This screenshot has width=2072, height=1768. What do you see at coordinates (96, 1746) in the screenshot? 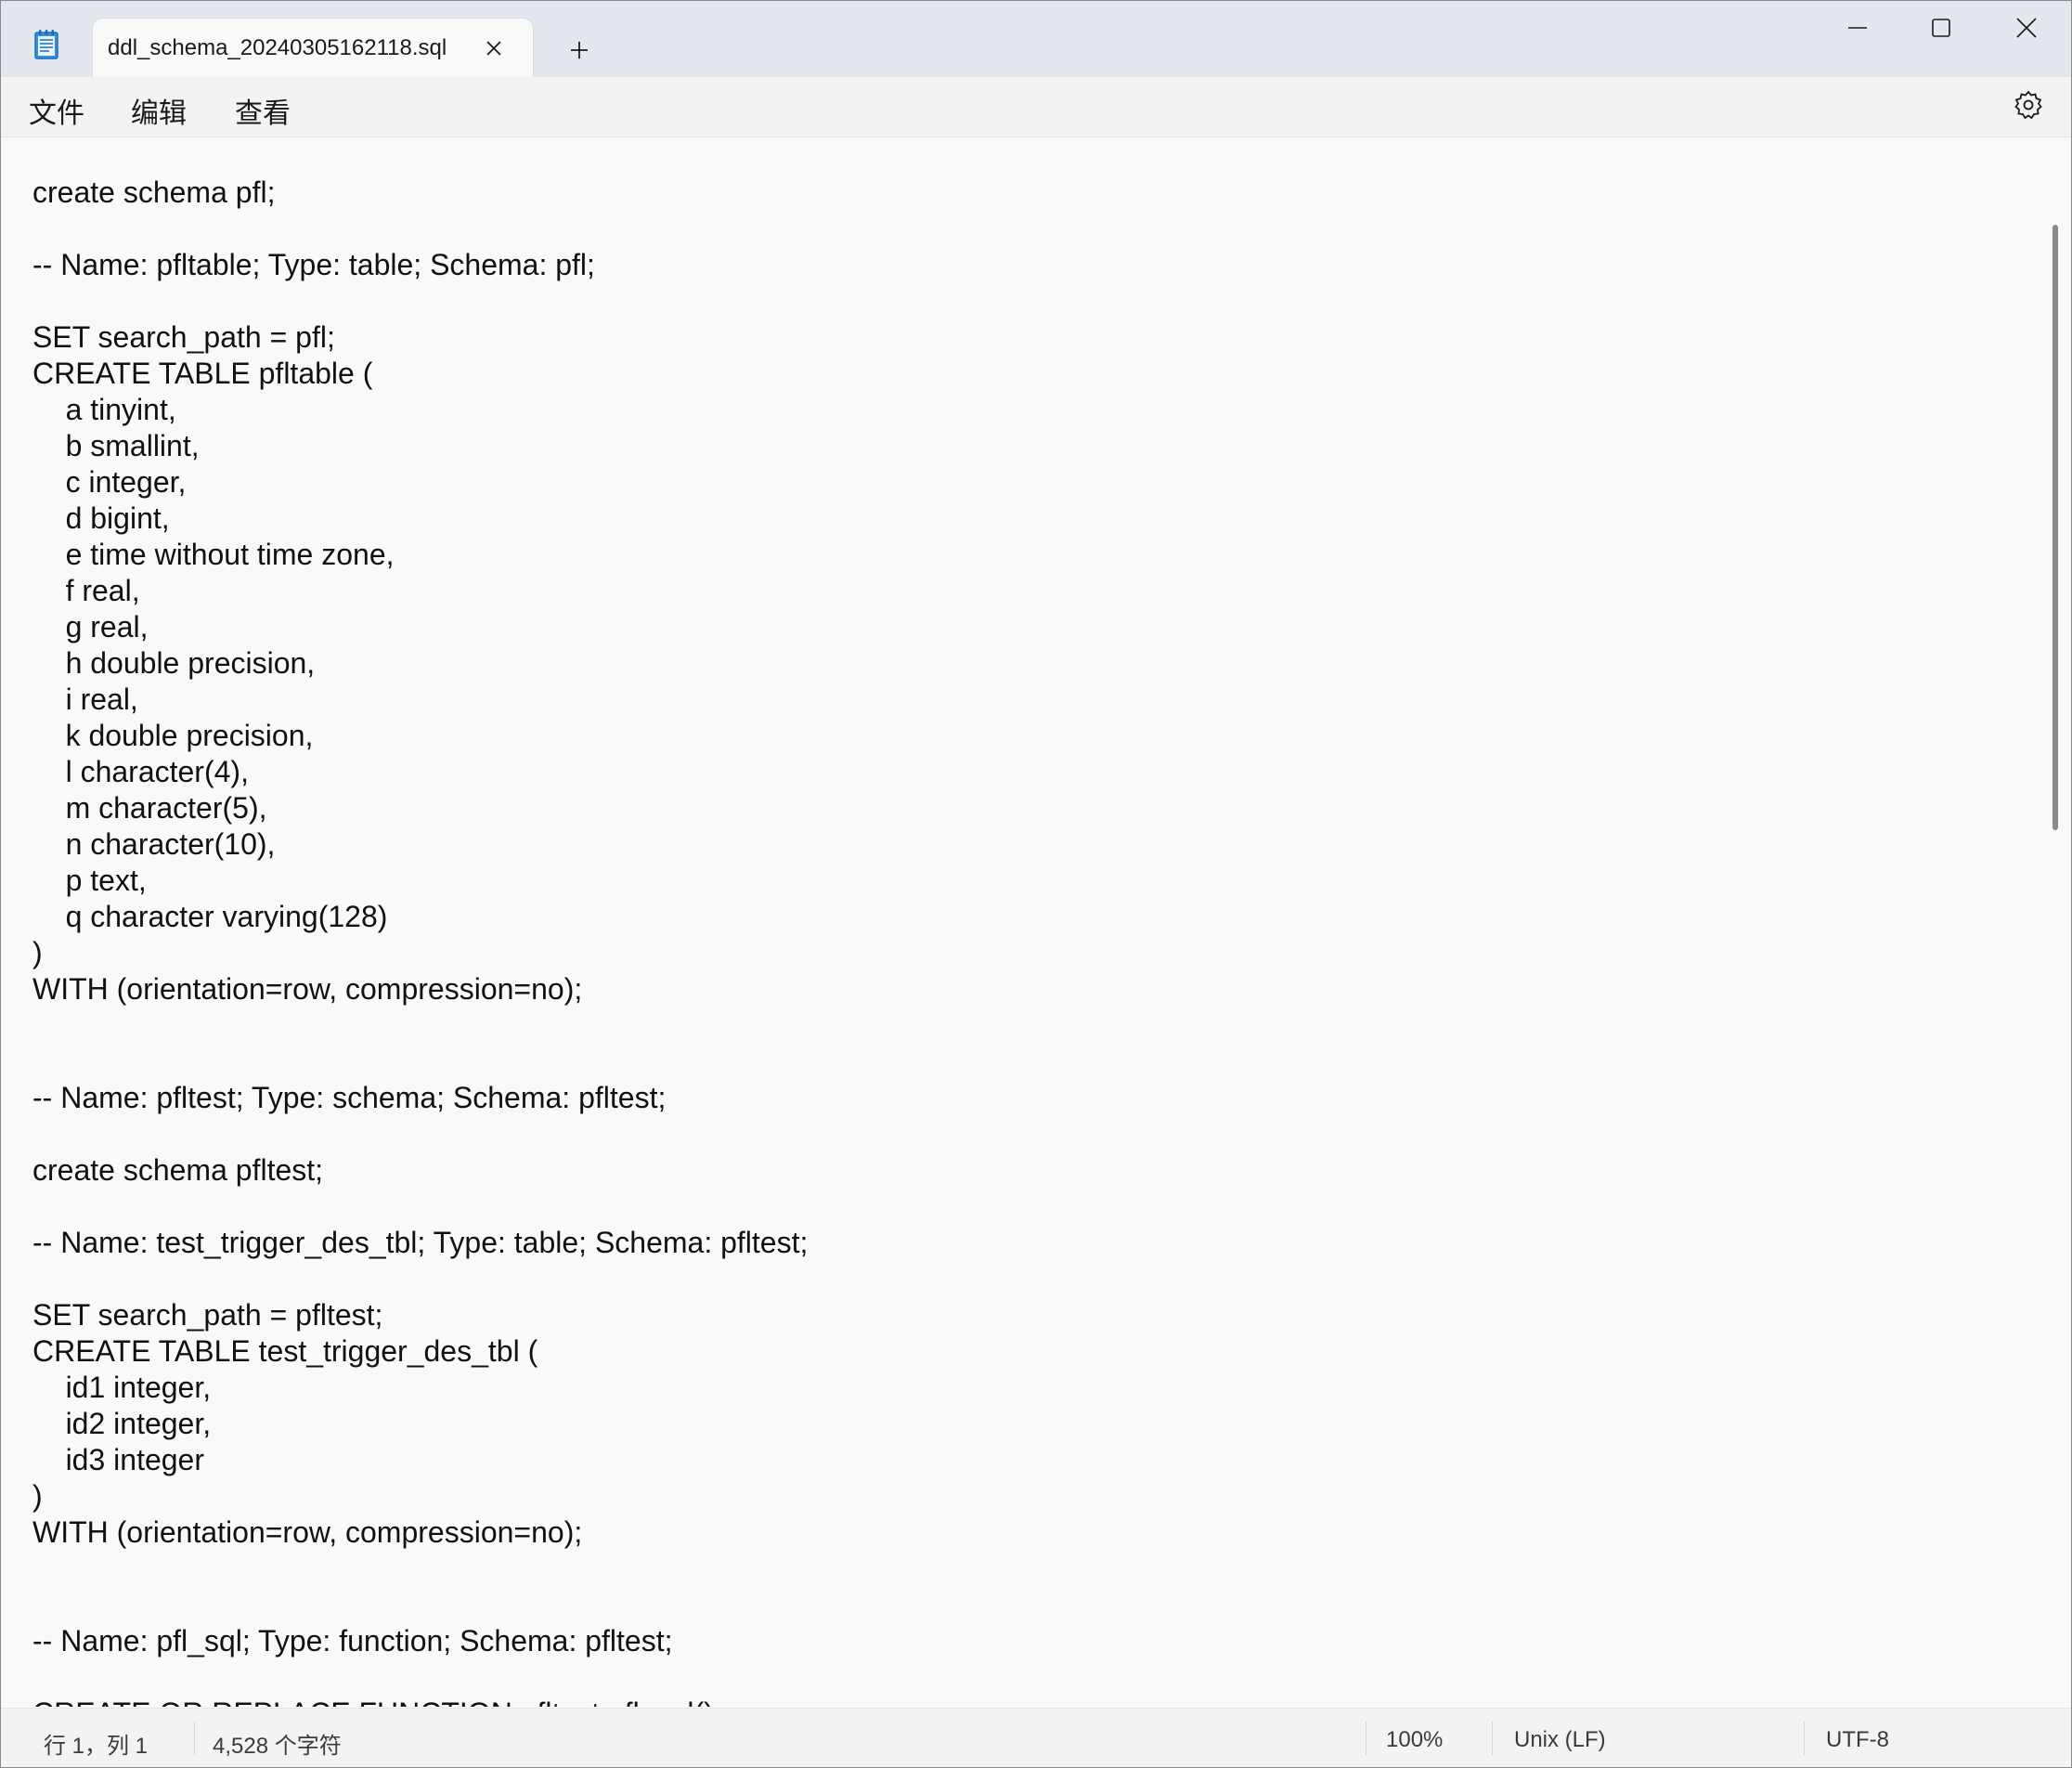
I see `cursor-position: 行 1，列 1` at bounding box center [96, 1746].